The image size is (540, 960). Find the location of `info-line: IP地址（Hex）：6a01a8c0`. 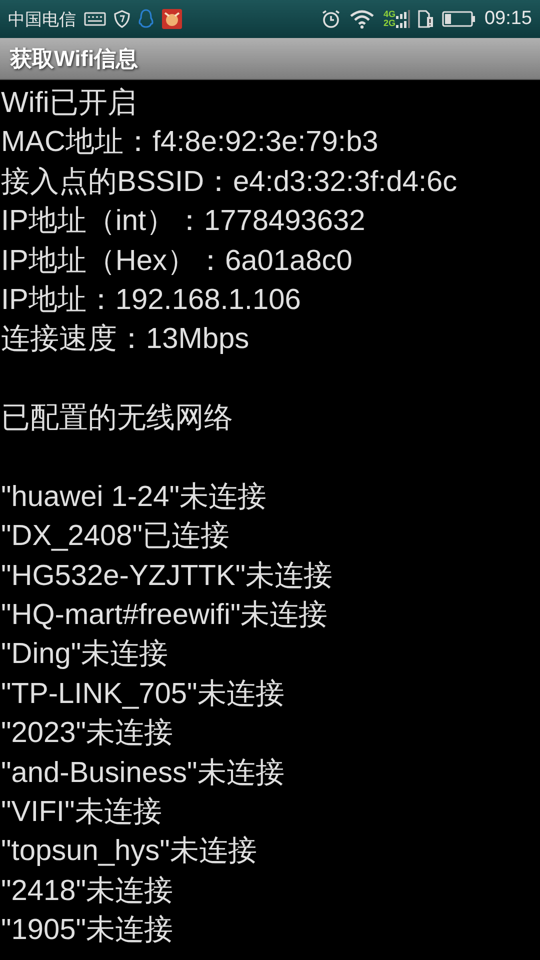

info-line: IP地址（Hex）：6a01a8c0 is located at coordinates (177, 261).